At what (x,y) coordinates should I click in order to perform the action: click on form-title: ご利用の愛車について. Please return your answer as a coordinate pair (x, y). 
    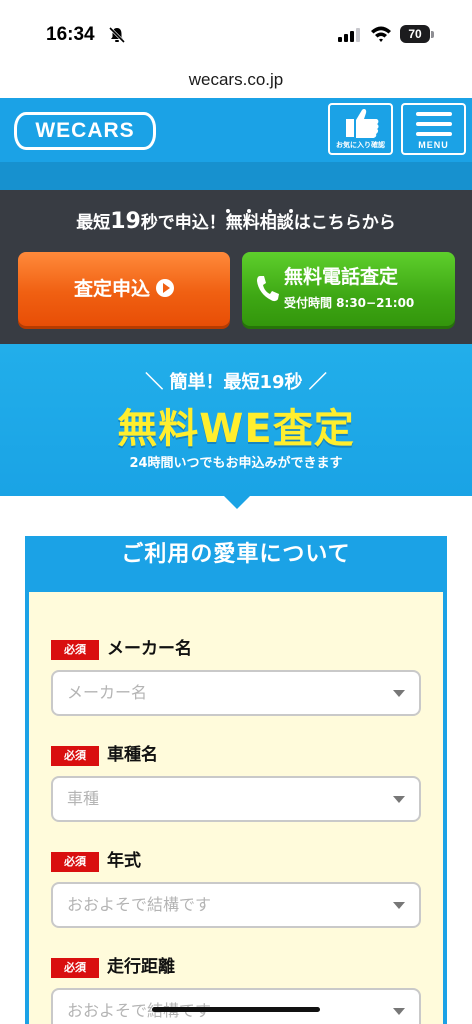
    Looking at the image, I should click on (236, 554).